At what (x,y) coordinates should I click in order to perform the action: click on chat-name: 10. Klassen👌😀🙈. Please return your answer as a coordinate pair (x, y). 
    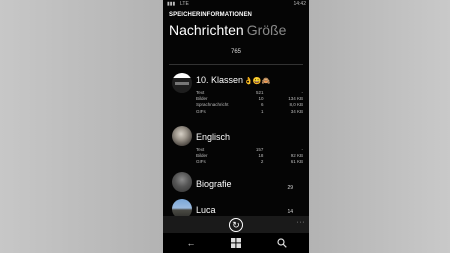
    Looking at the image, I should click on (233, 80).